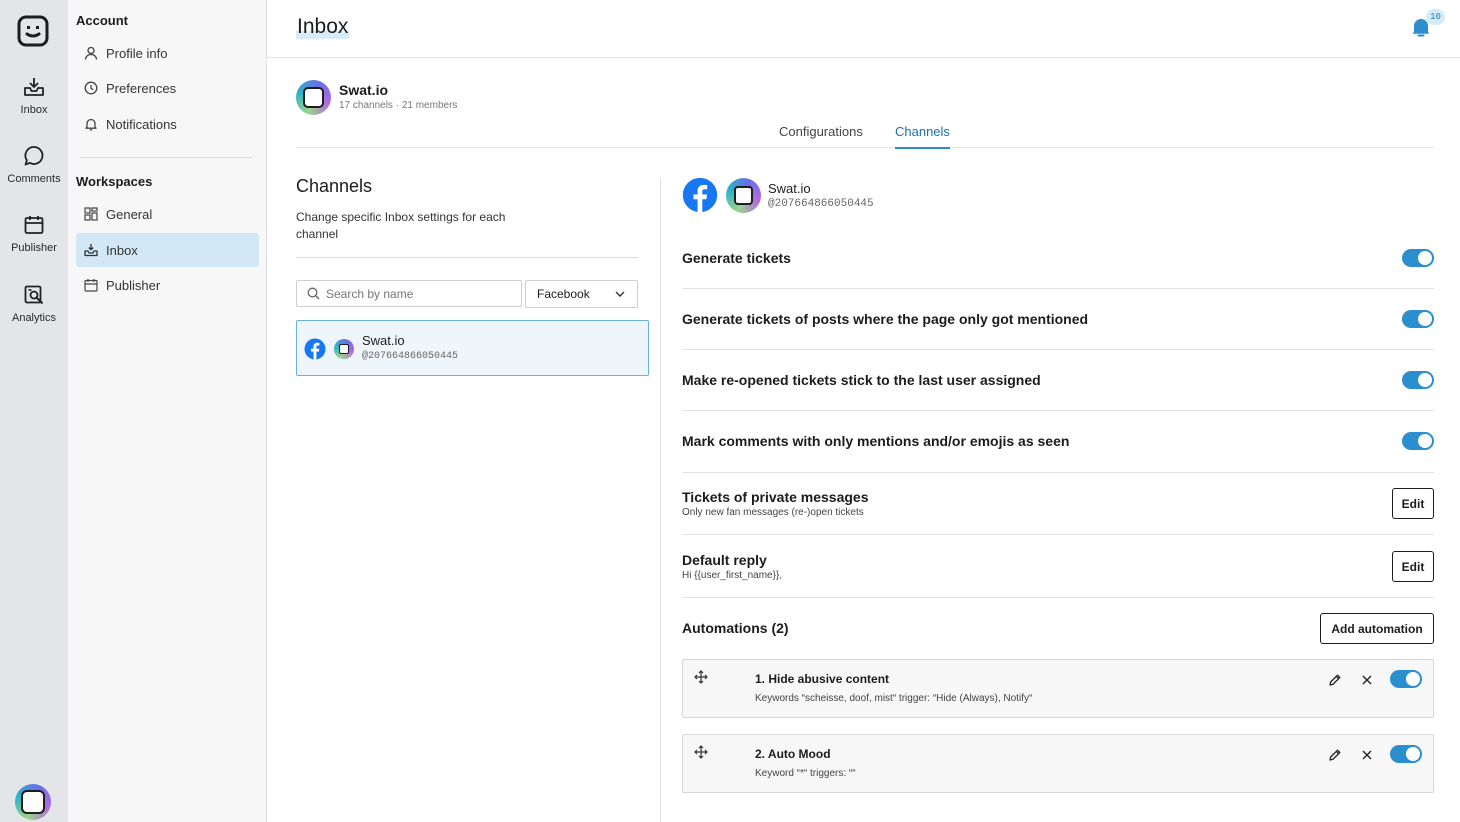 This screenshot has height=822, width=1460. What do you see at coordinates (137, 53) in the screenshot?
I see `sidebar-item-label: Profile info` at bounding box center [137, 53].